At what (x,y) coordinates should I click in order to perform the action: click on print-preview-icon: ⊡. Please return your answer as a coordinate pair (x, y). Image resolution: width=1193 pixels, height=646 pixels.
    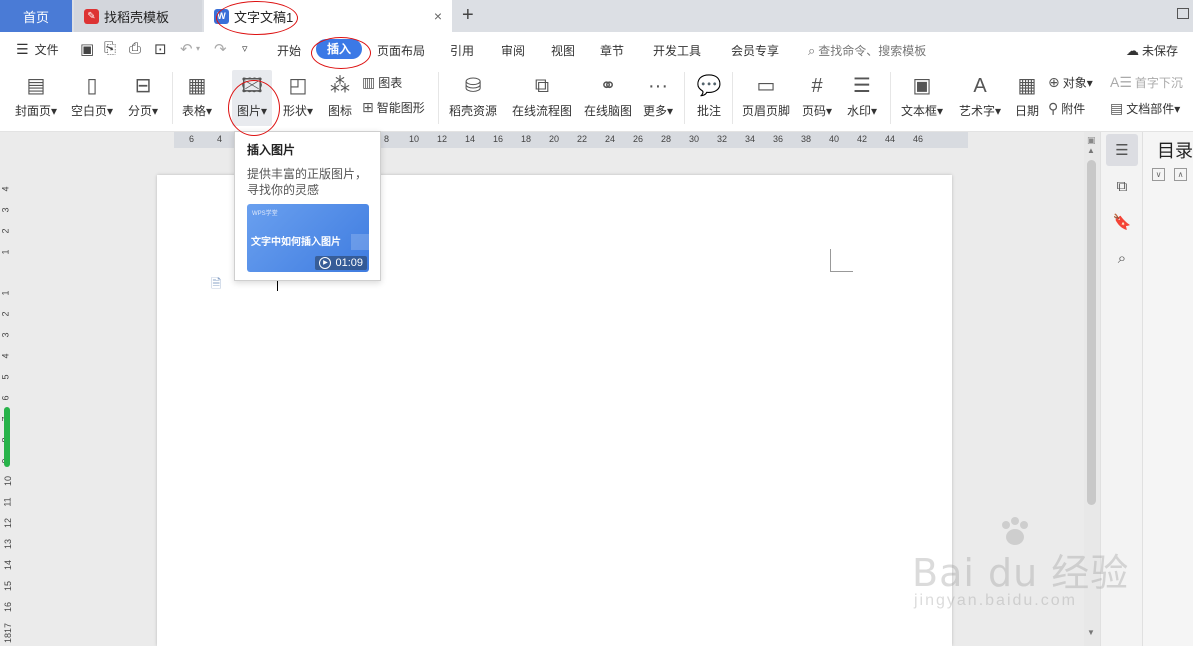
    Looking at the image, I should click on (160, 49).